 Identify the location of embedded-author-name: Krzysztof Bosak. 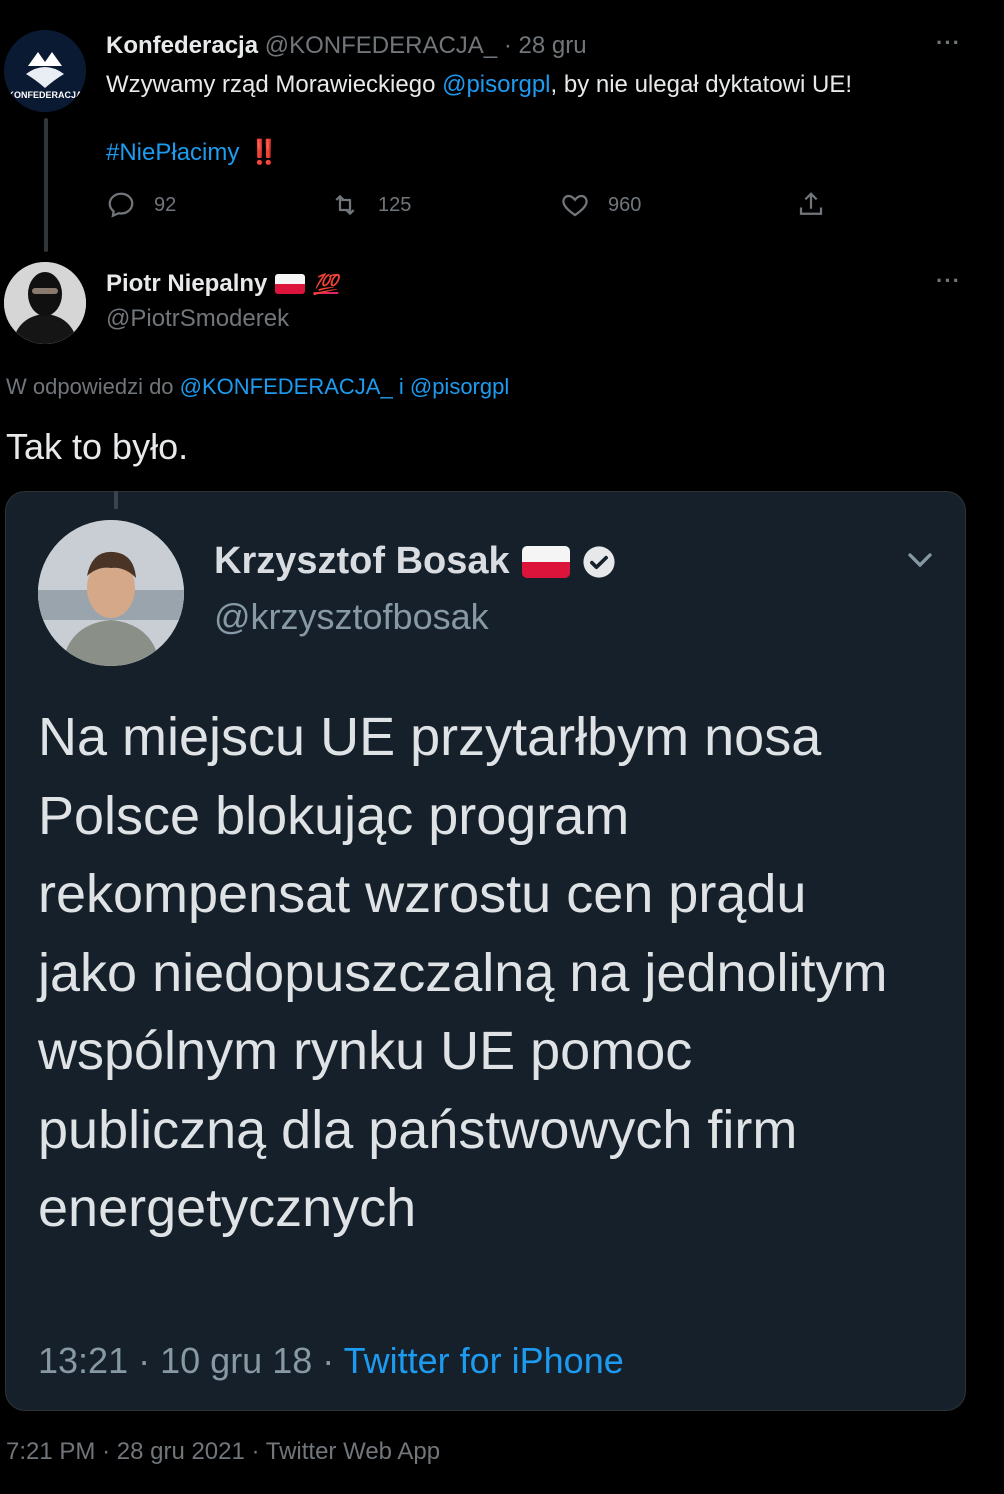
(362, 561).